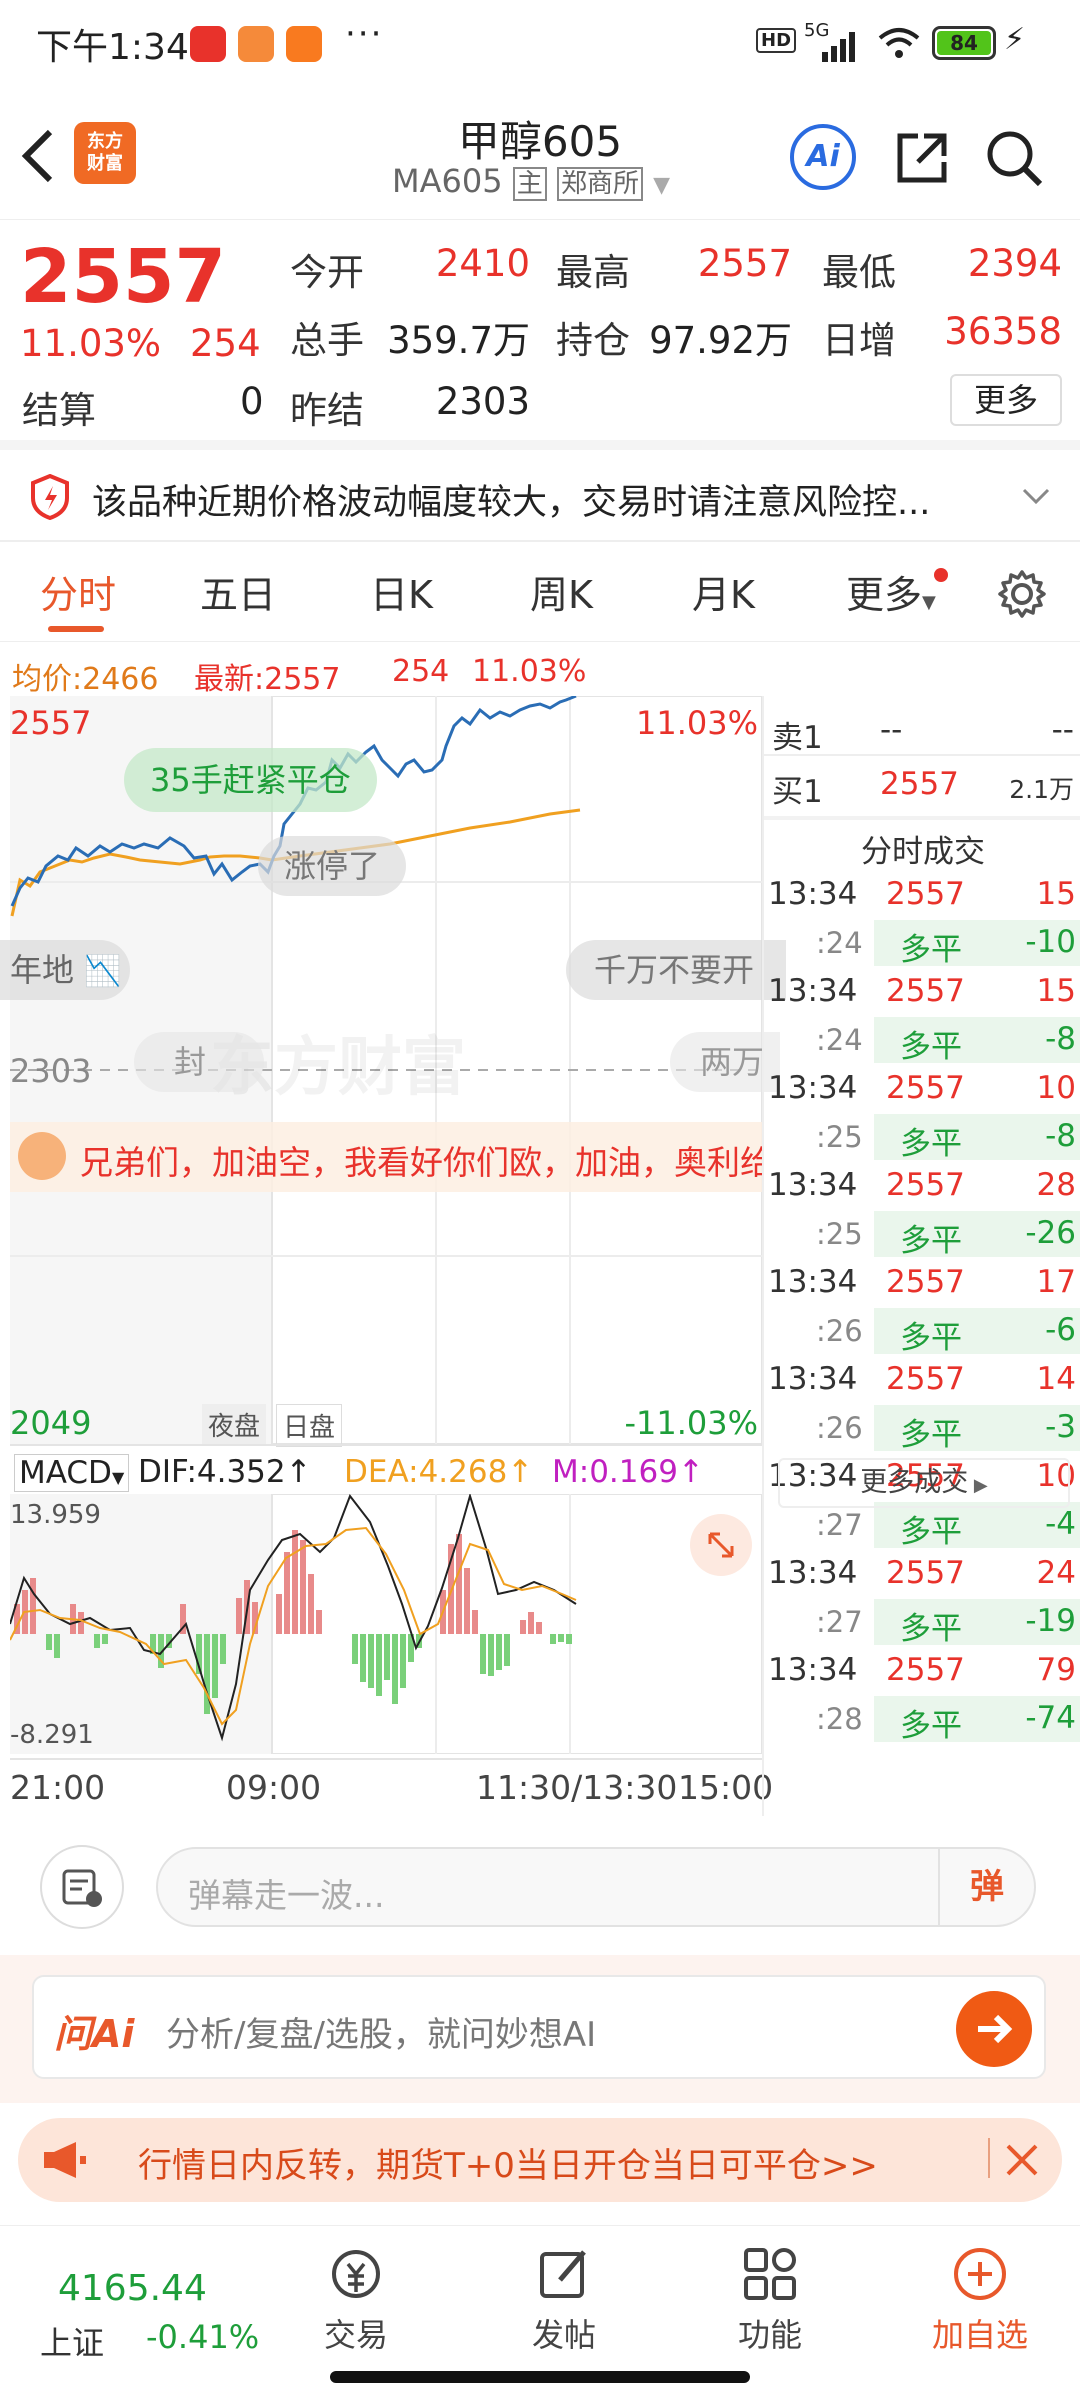  What do you see at coordinates (922, 1381) in the screenshot?
I see `trade-row: 13:34 2557 14` at bounding box center [922, 1381].